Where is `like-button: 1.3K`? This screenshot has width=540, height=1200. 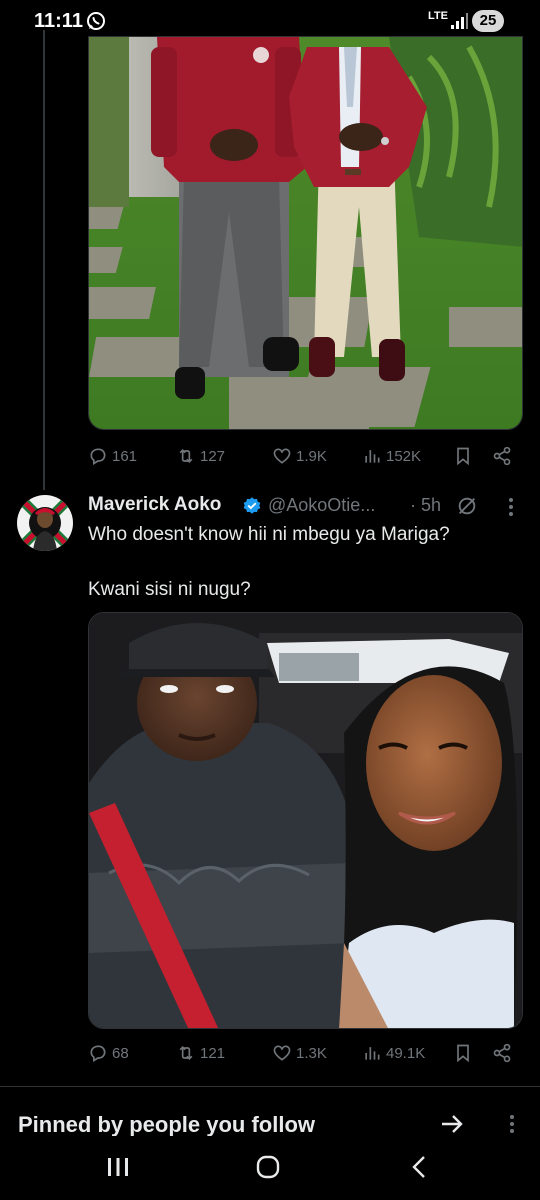 like-button: 1.3K is located at coordinates (299, 1053).